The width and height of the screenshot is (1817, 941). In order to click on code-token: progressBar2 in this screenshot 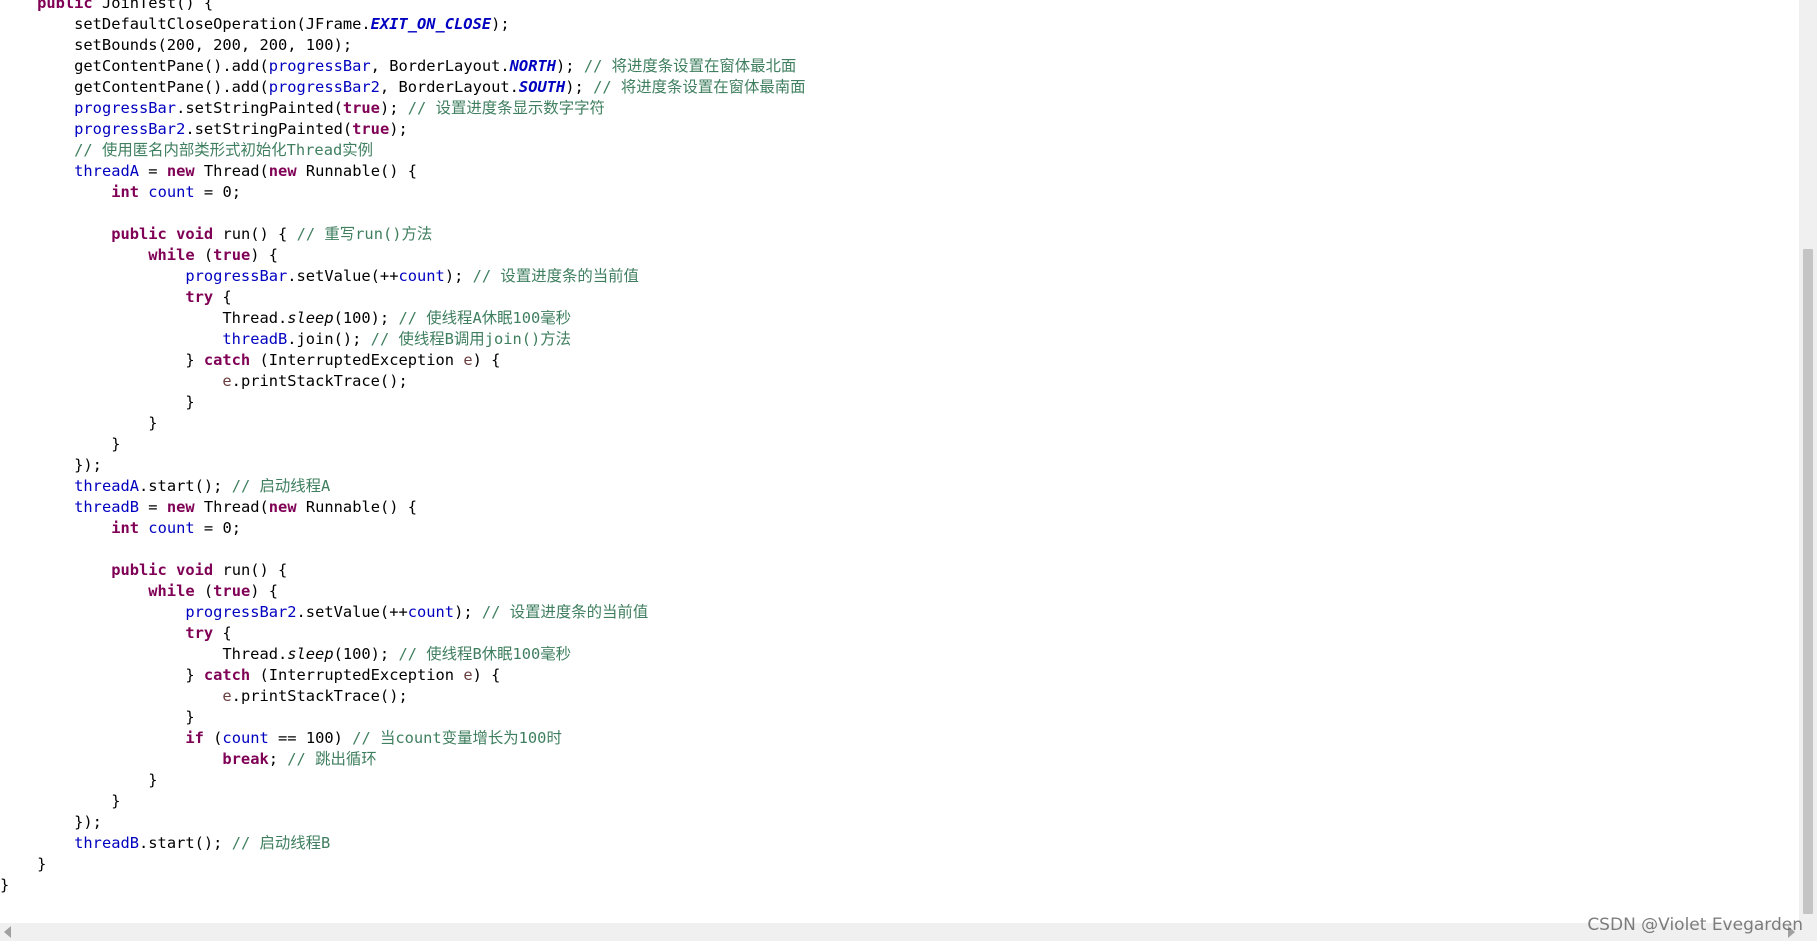, I will do `click(324, 87)`.